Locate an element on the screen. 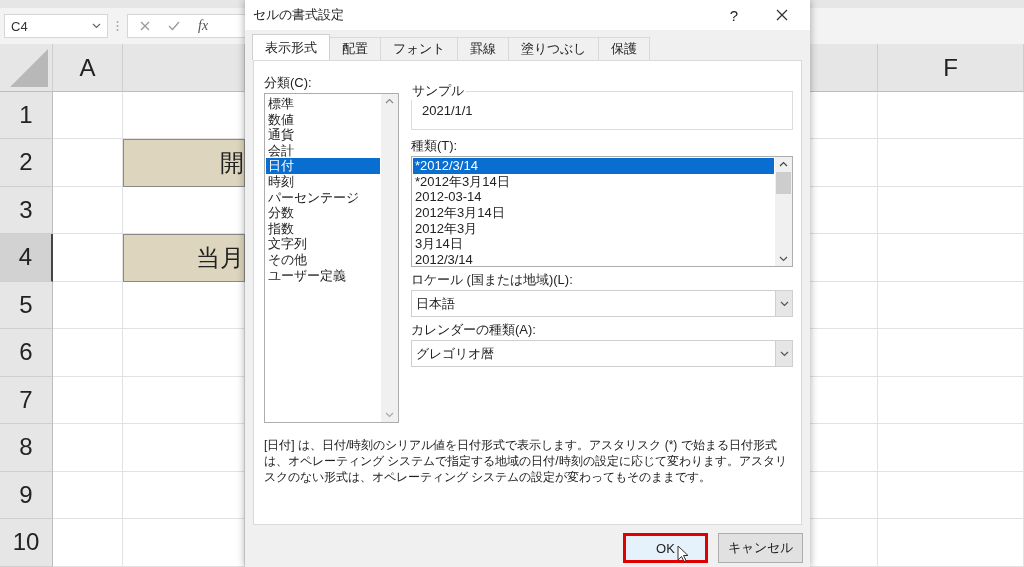 The height and width of the screenshot is (567, 1024). list-item: 3月14日 is located at coordinates (593, 244).